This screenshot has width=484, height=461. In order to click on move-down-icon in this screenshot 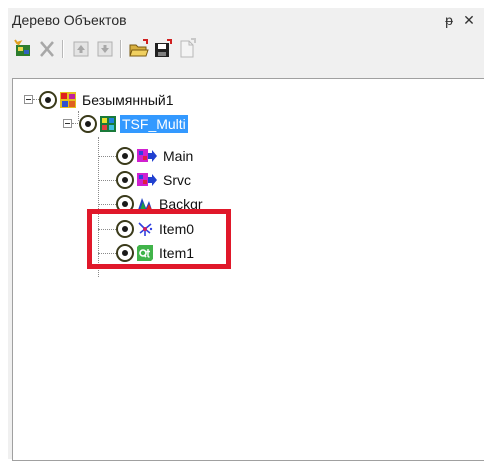, I will do `click(105, 49)`.